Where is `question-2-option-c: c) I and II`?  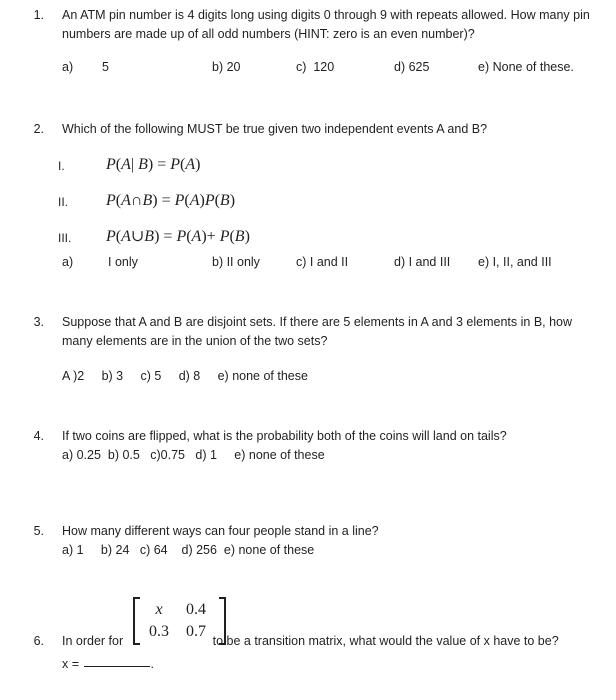 question-2-option-c: c) I and II is located at coordinates (322, 262).